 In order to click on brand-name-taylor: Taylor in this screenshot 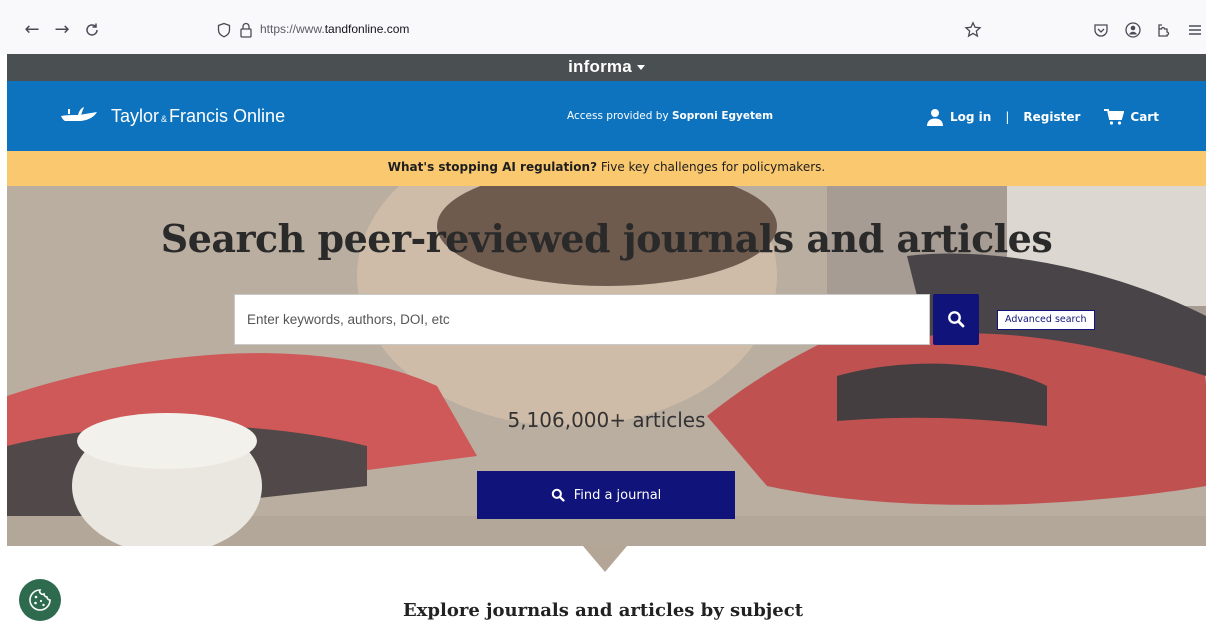, I will do `click(135, 115)`.